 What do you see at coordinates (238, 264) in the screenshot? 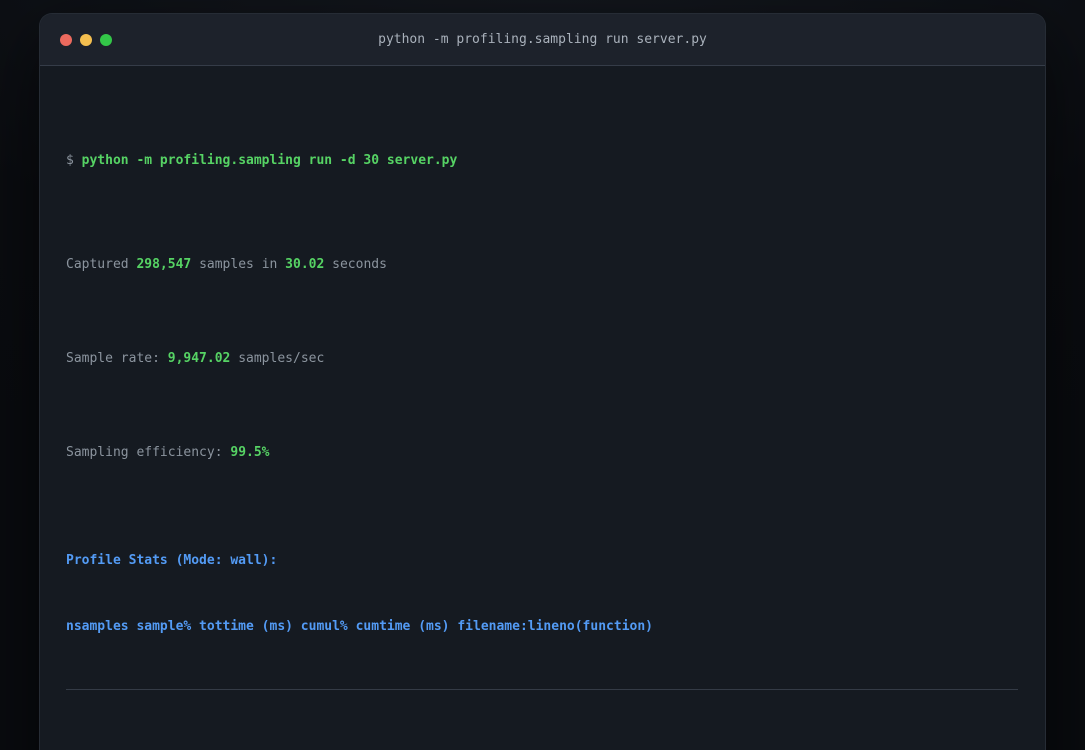
I see `captured-mid-label: samples in` at bounding box center [238, 264].